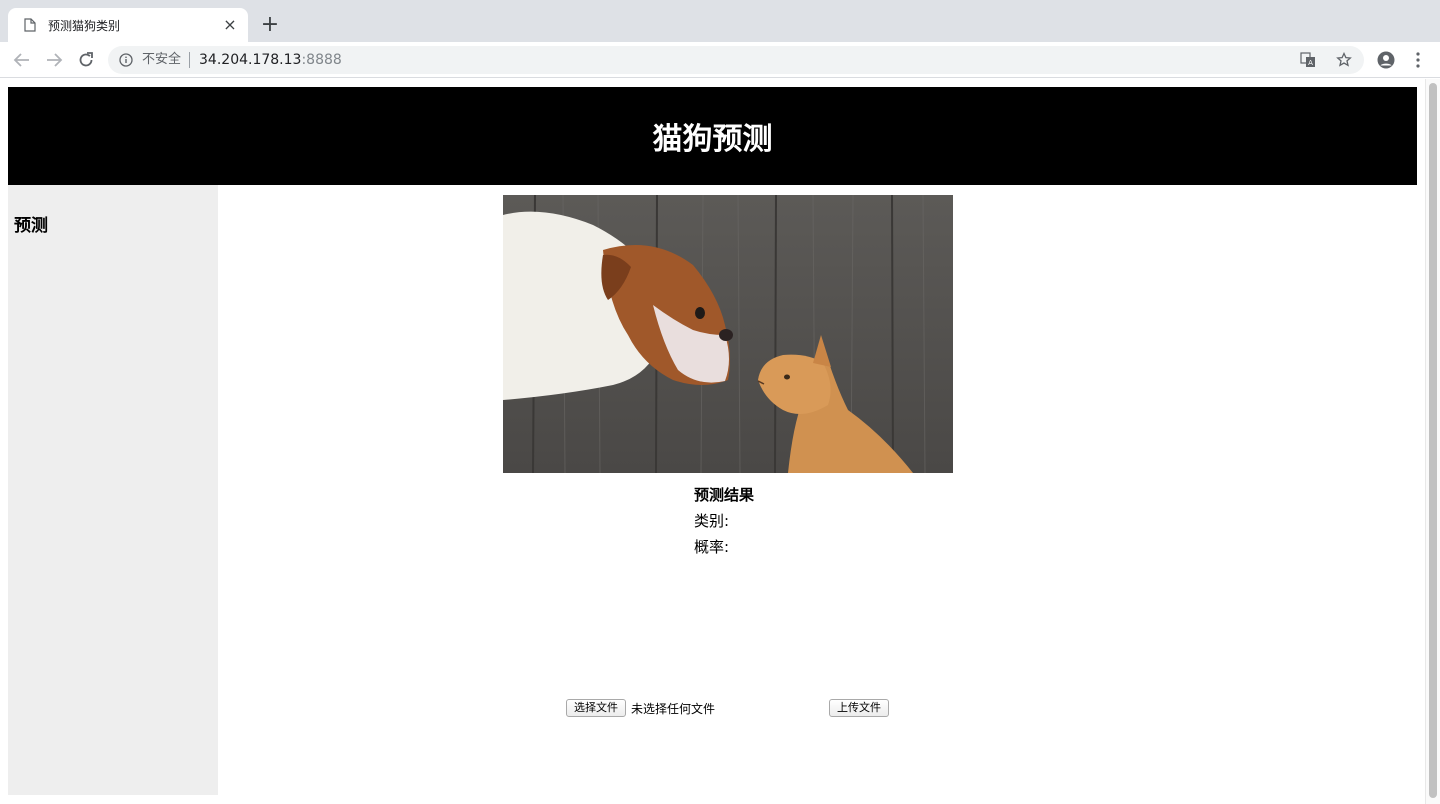 This screenshot has height=804, width=1440. I want to click on back-arrow-icon, so click(22, 60).